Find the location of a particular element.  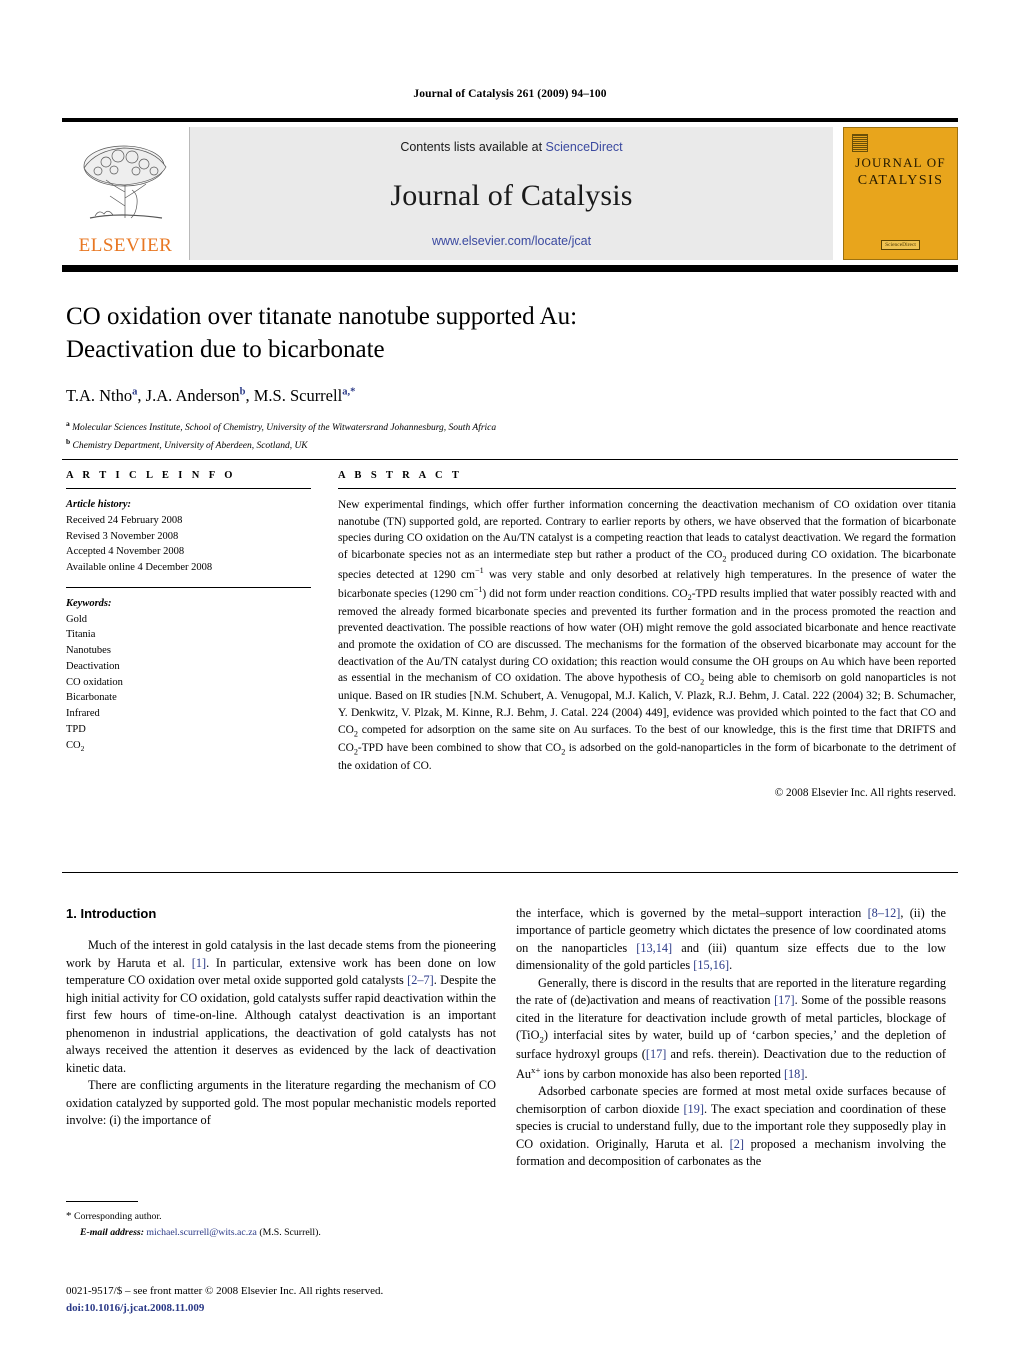

article-history-label: Article history: is located at coordinates (99, 504).